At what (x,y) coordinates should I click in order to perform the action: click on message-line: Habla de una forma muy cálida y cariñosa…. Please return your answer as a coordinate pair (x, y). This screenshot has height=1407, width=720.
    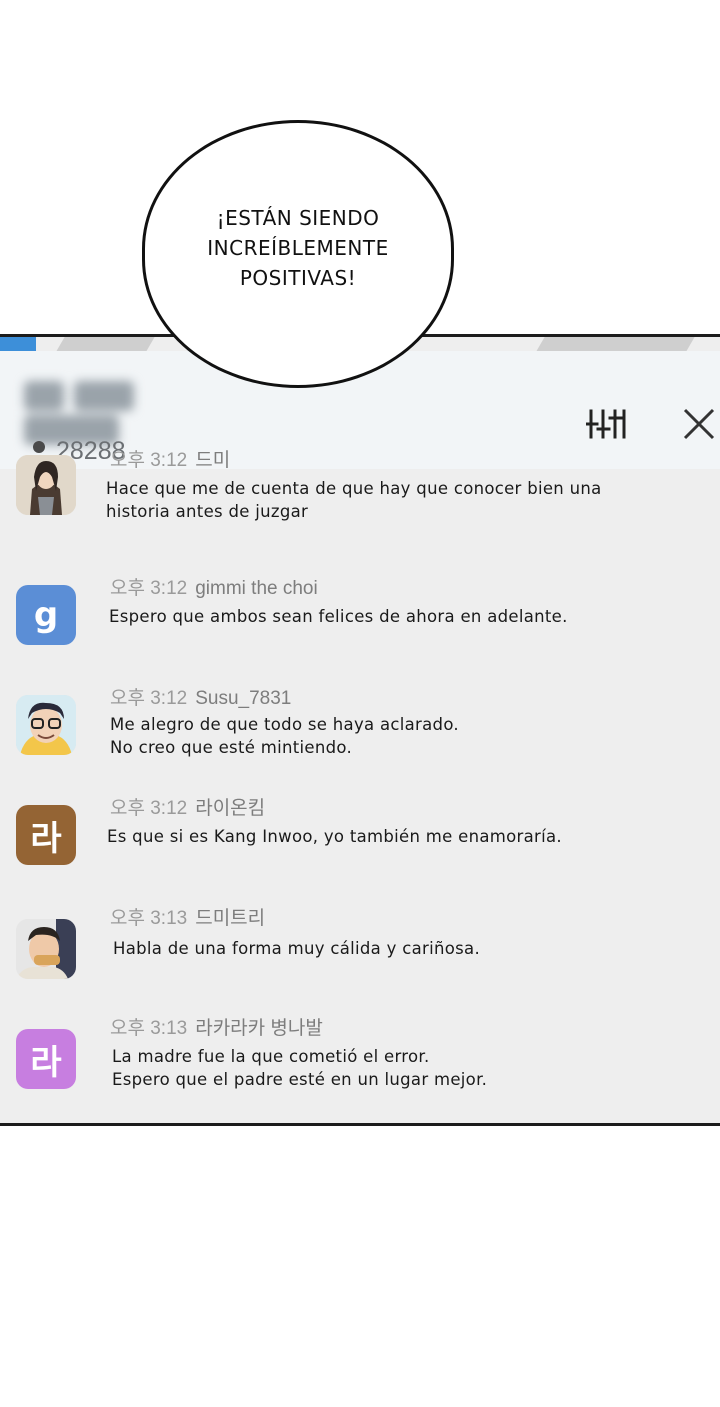
    Looking at the image, I should click on (296, 948).